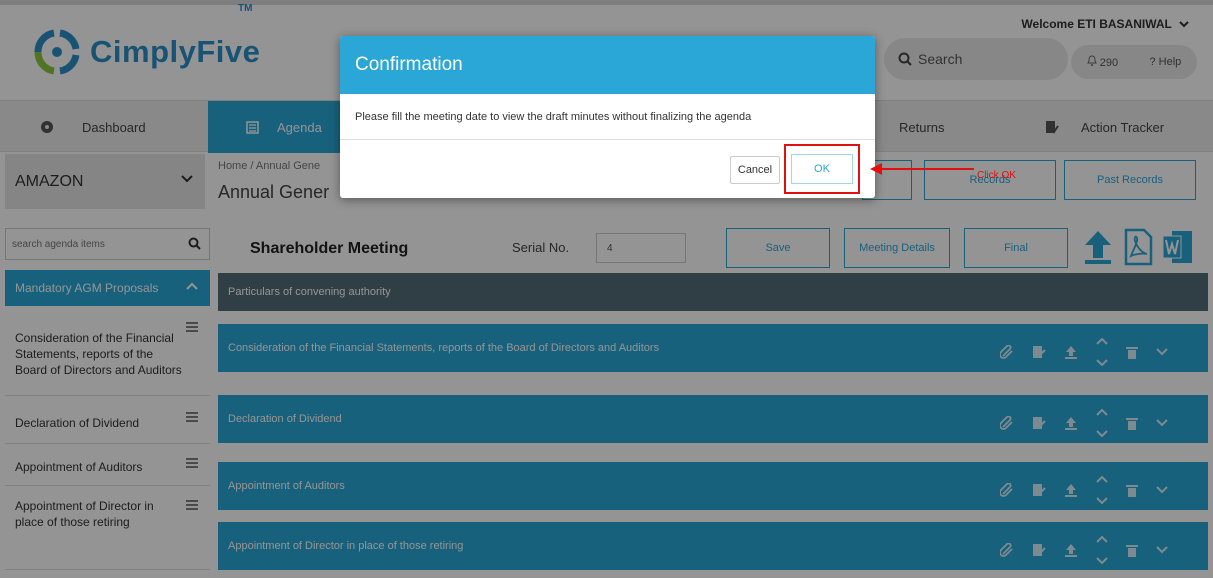 The image size is (1213, 578). Describe the element at coordinates (713, 292) in the screenshot. I see `particulars-bar: Particulars of convening authority` at that location.